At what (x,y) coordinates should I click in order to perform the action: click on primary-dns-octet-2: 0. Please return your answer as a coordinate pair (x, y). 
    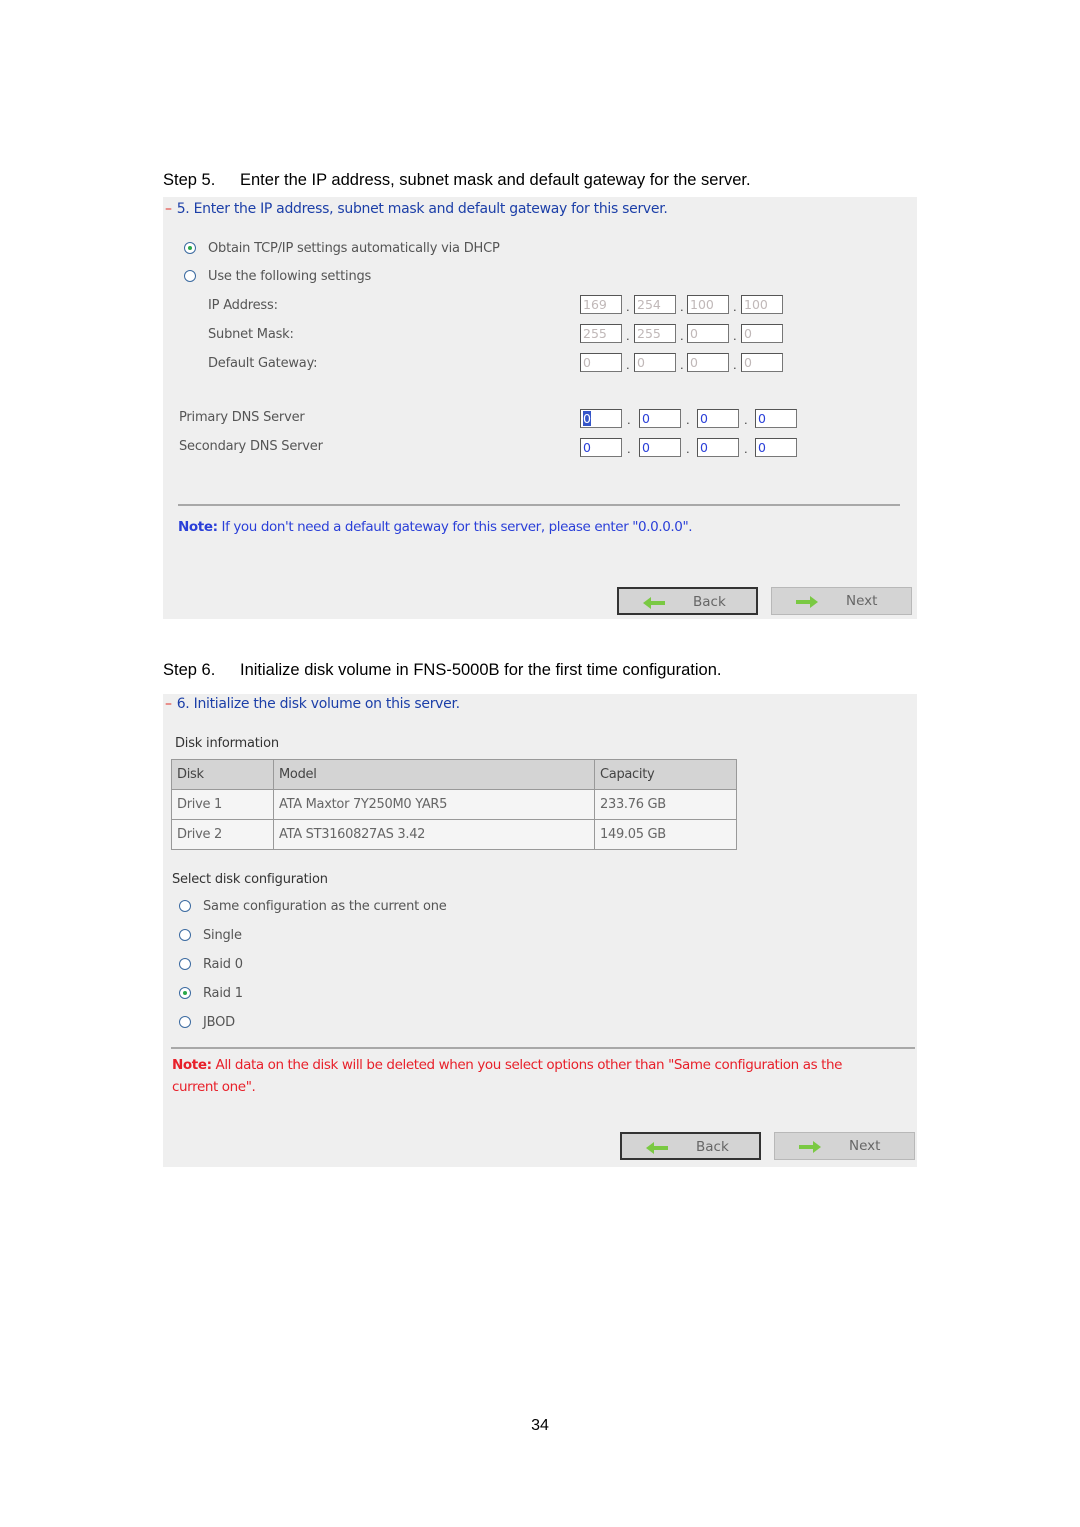
    Looking at the image, I should click on (660, 418).